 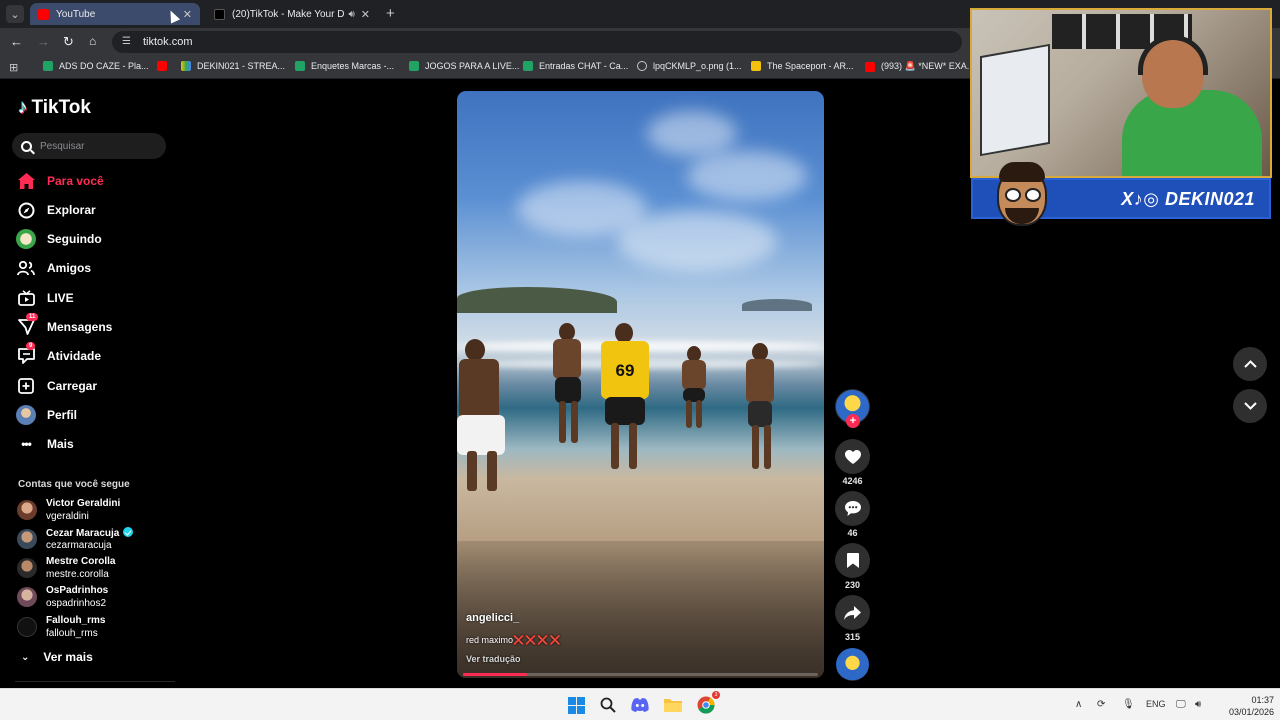 I want to click on like-button, so click(x=852, y=456).